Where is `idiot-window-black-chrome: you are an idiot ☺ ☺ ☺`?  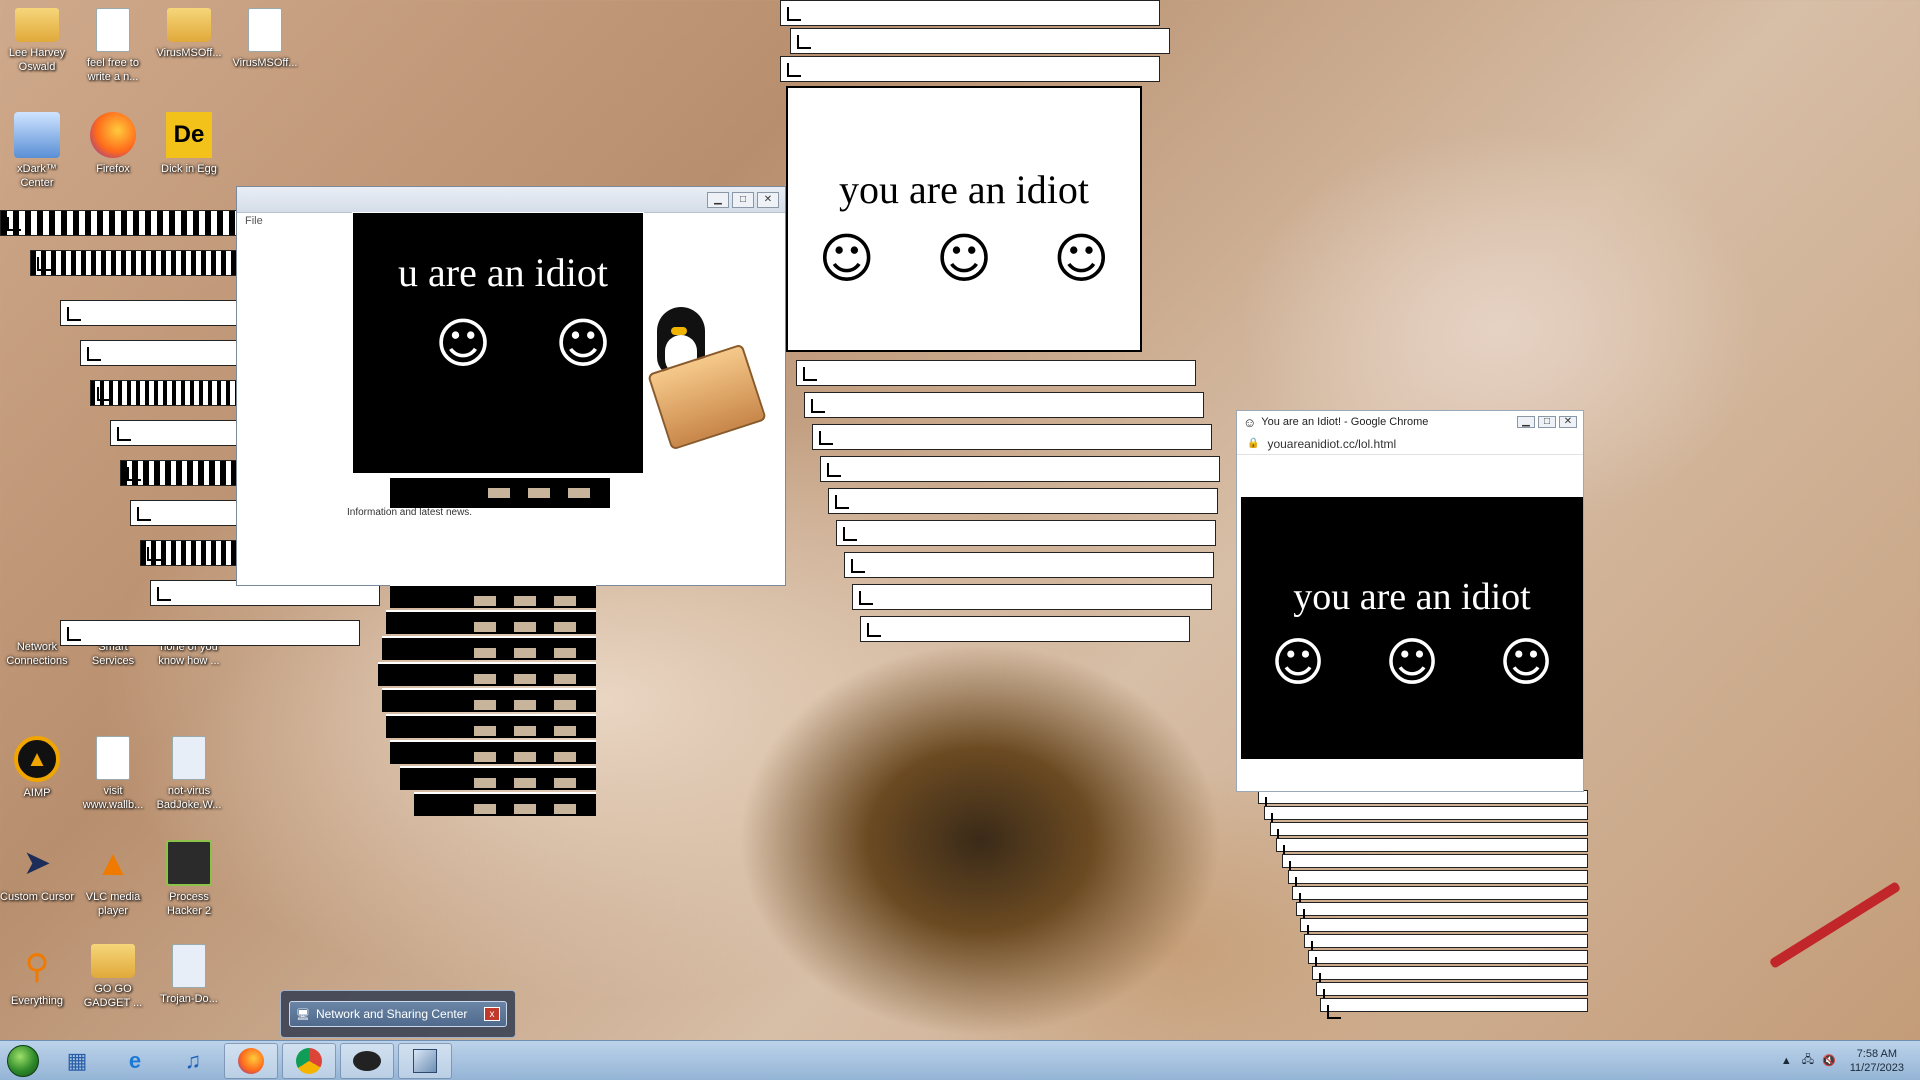 idiot-window-black-chrome: you are an idiot ☺ ☺ ☺ is located at coordinates (1412, 628).